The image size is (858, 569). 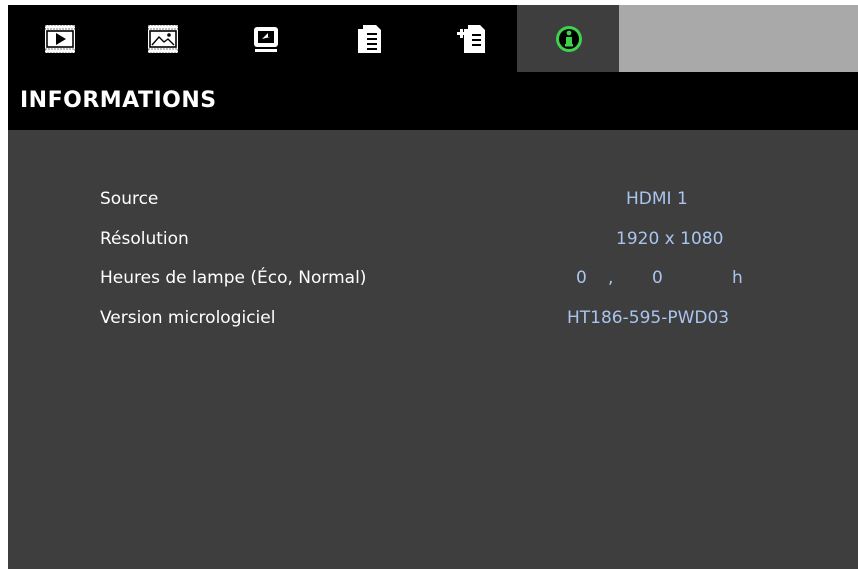 I want to click on lamp-hours-normal-value: 0, so click(x=657, y=278).